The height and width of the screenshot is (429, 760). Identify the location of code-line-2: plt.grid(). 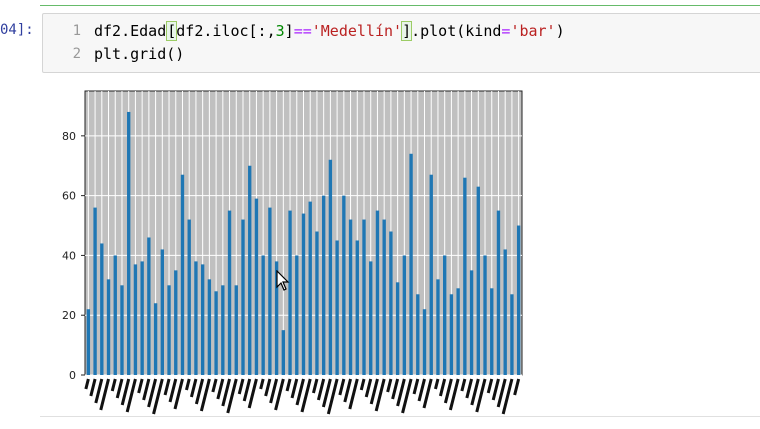
(139, 54).